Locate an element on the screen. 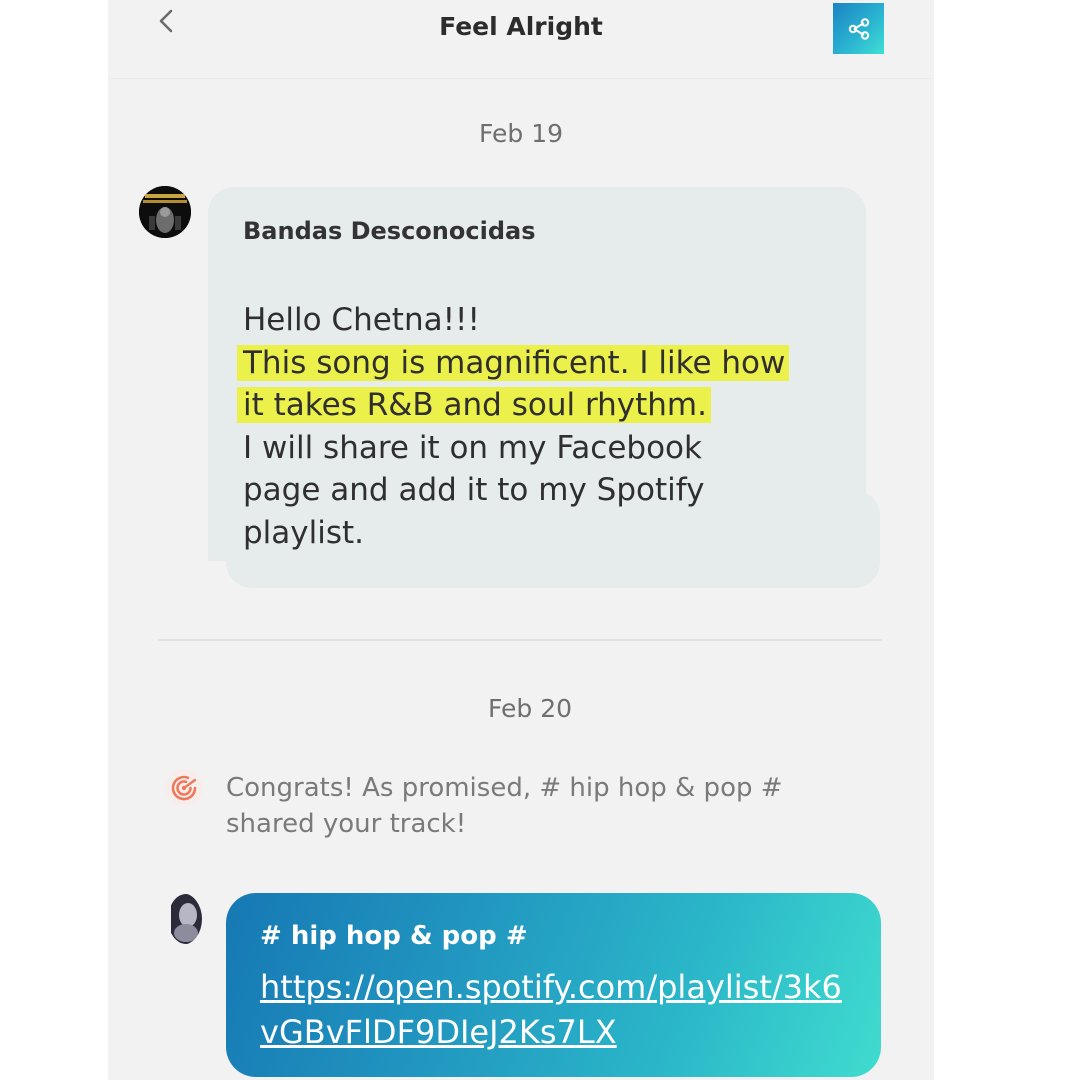 The image size is (1080, 1080). page-title: Feel Alright is located at coordinates (521, 26).